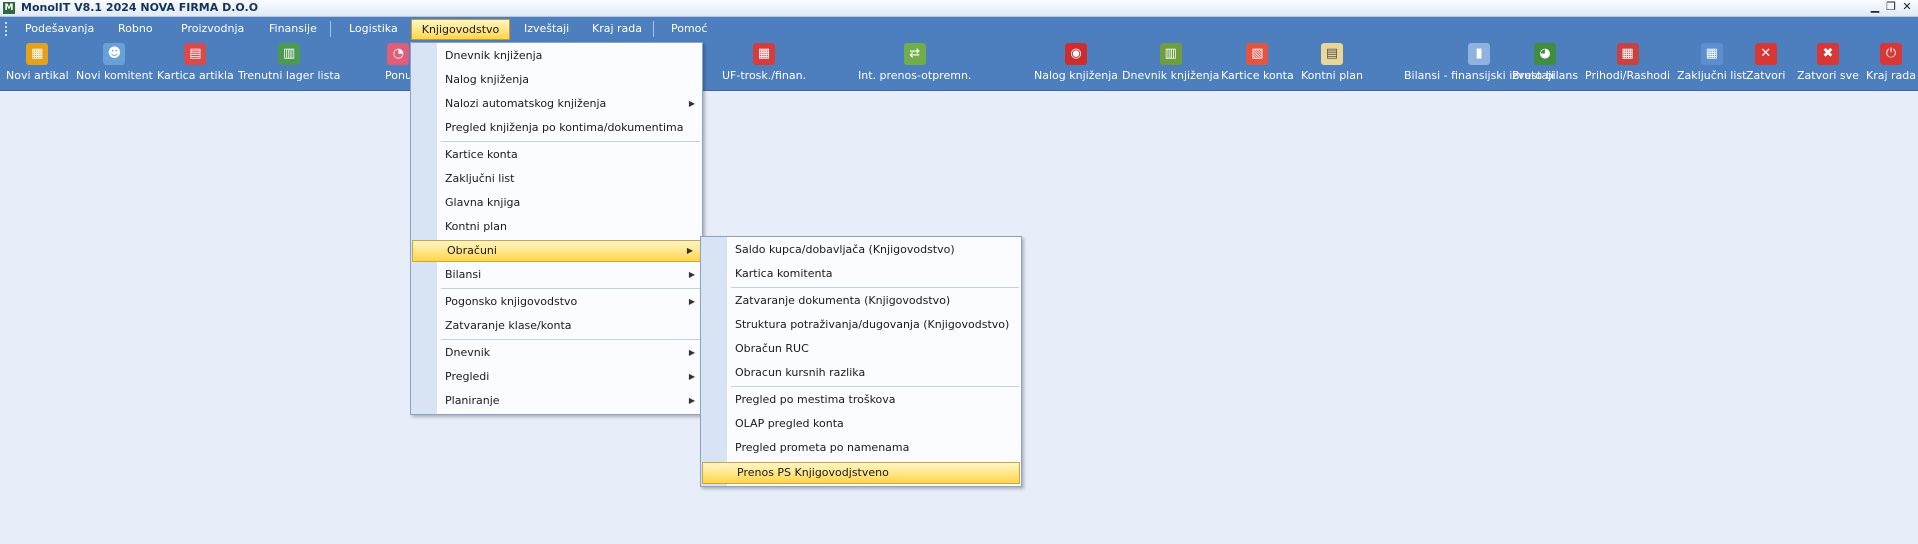 Image resolution: width=1918 pixels, height=544 pixels. I want to click on transfer-icon: ⇄, so click(914, 54).